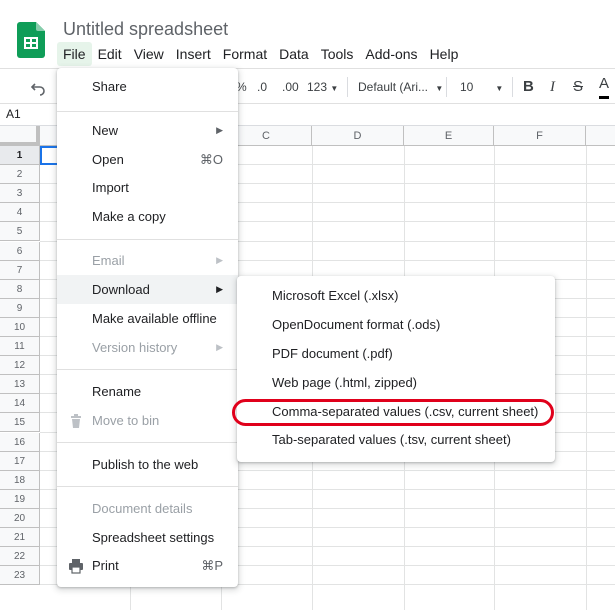  What do you see at coordinates (147, 187) in the screenshot?
I see `menu-item-import: Import` at bounding box center [147, 187].